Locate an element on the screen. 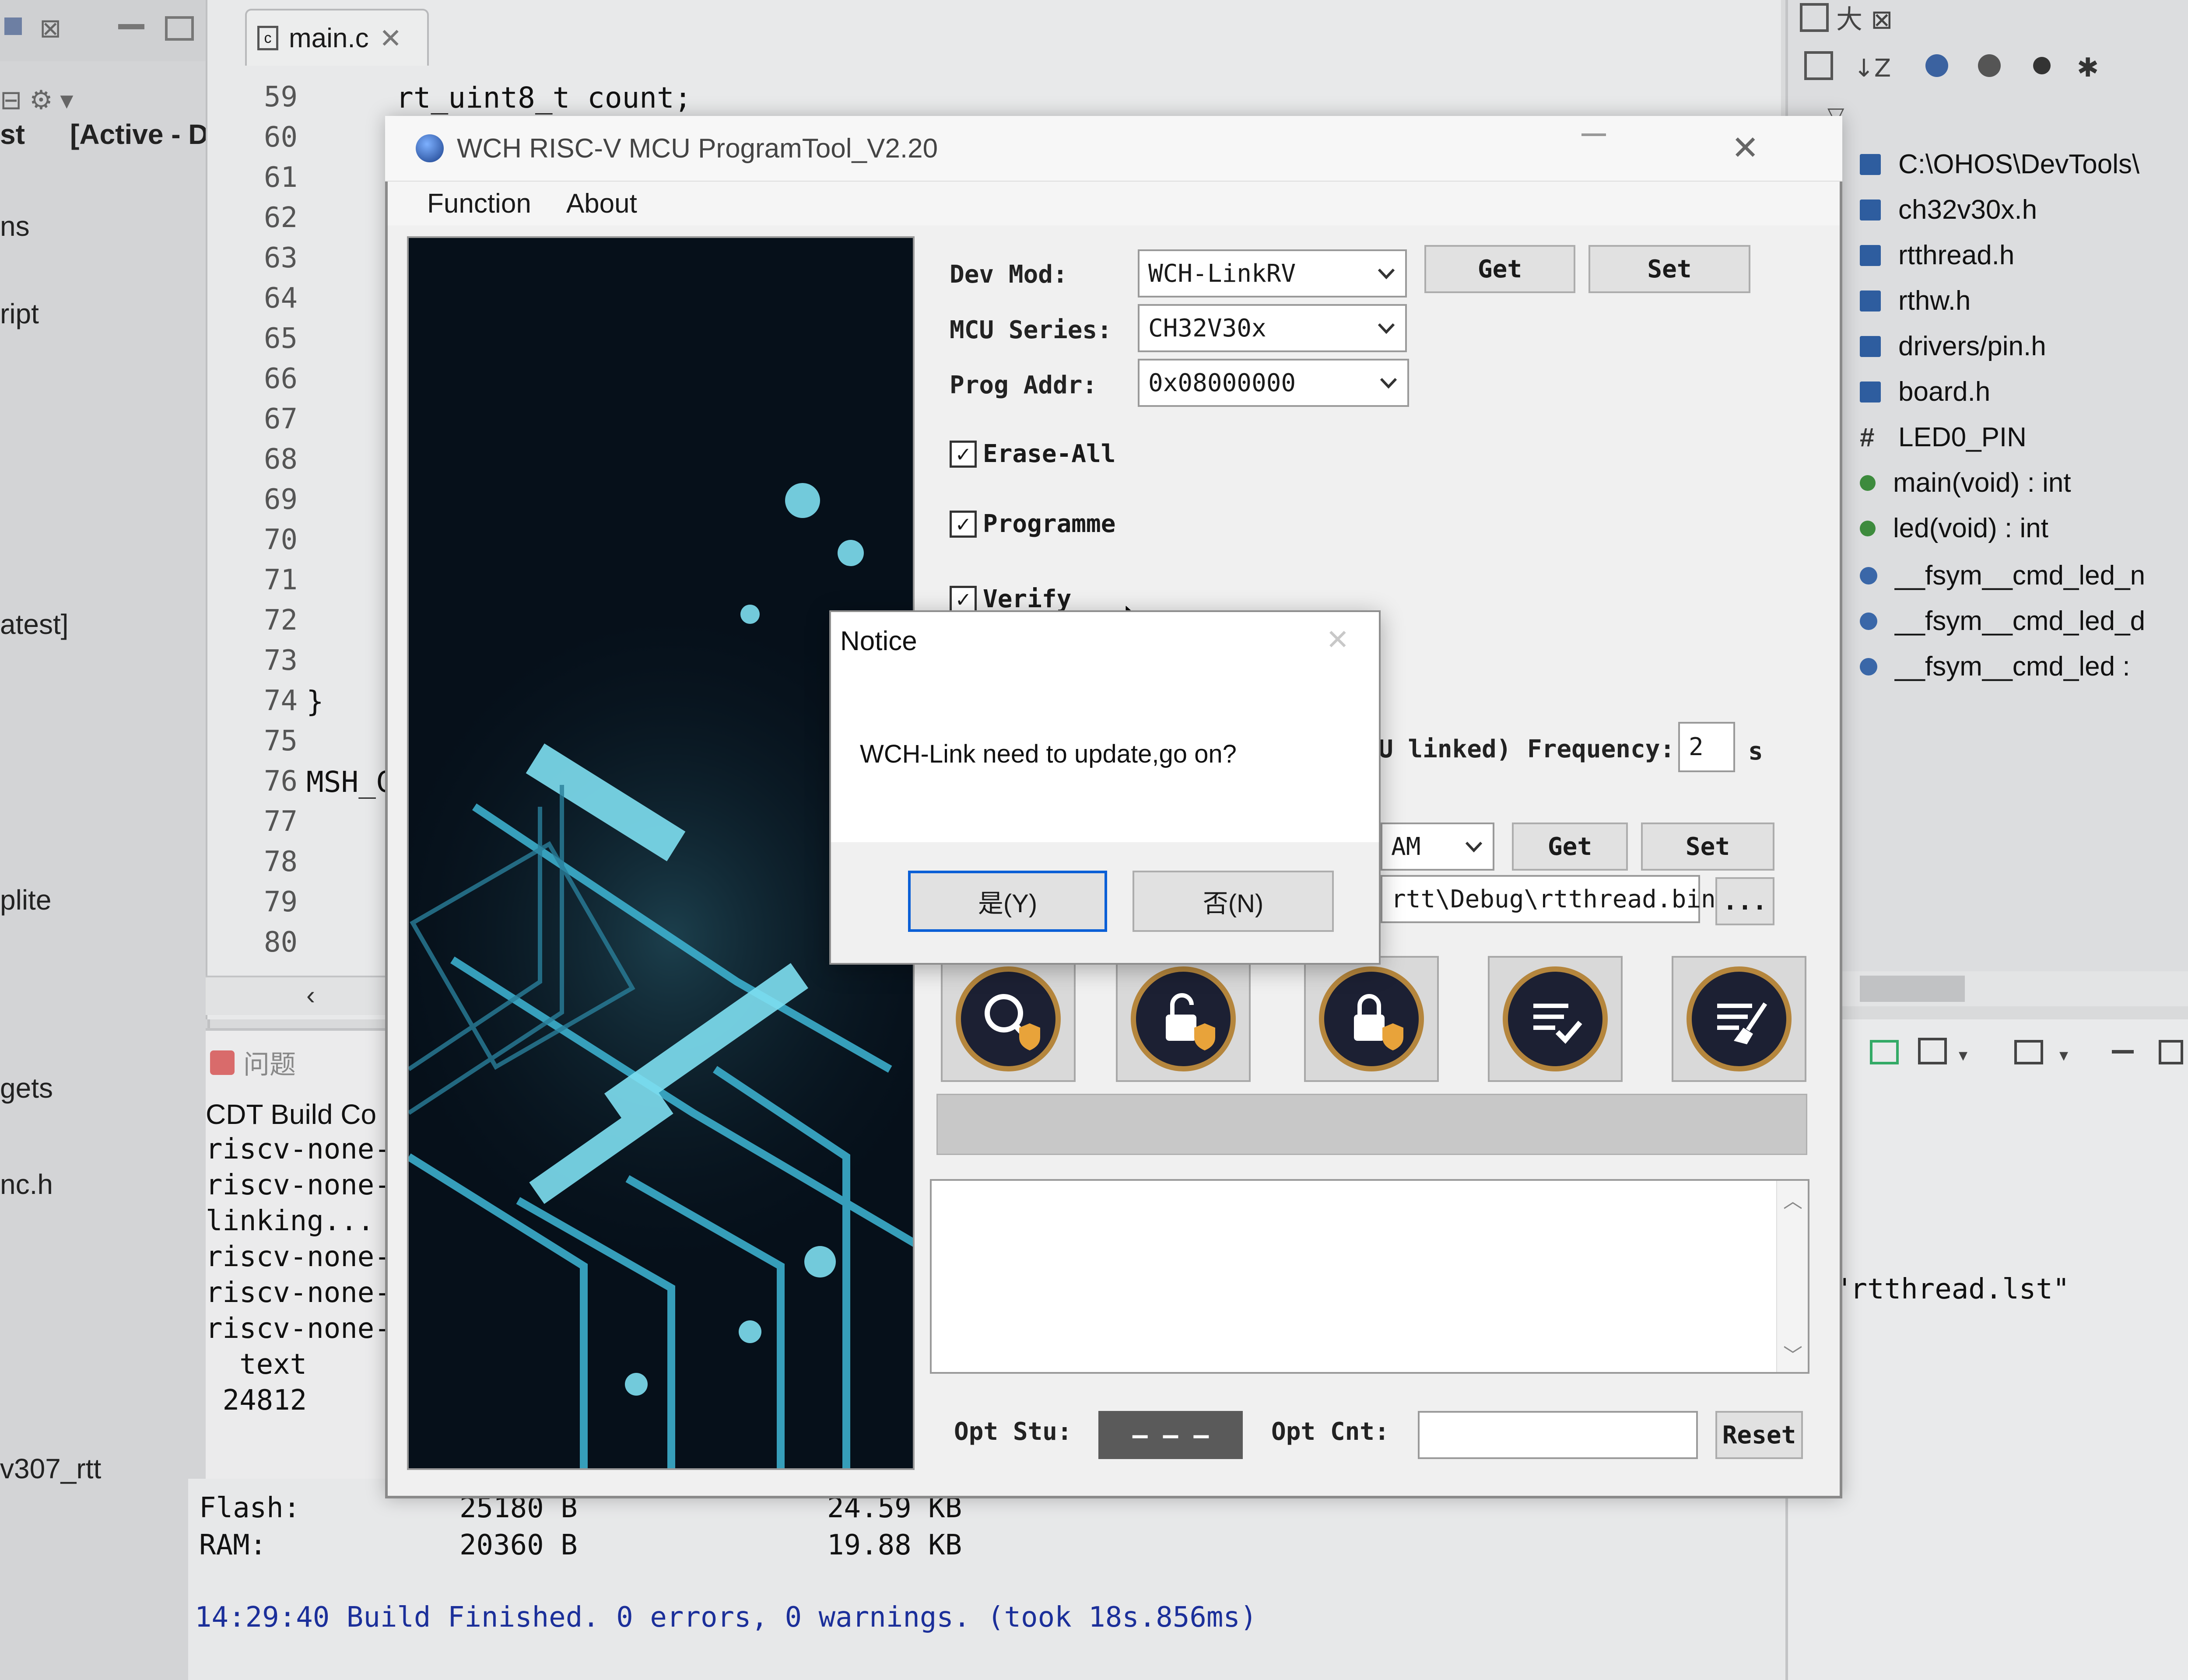 This screenshot has height=1680, width=2188. outline-horizontal-scrollbar is located at coordinates (2013, 988).